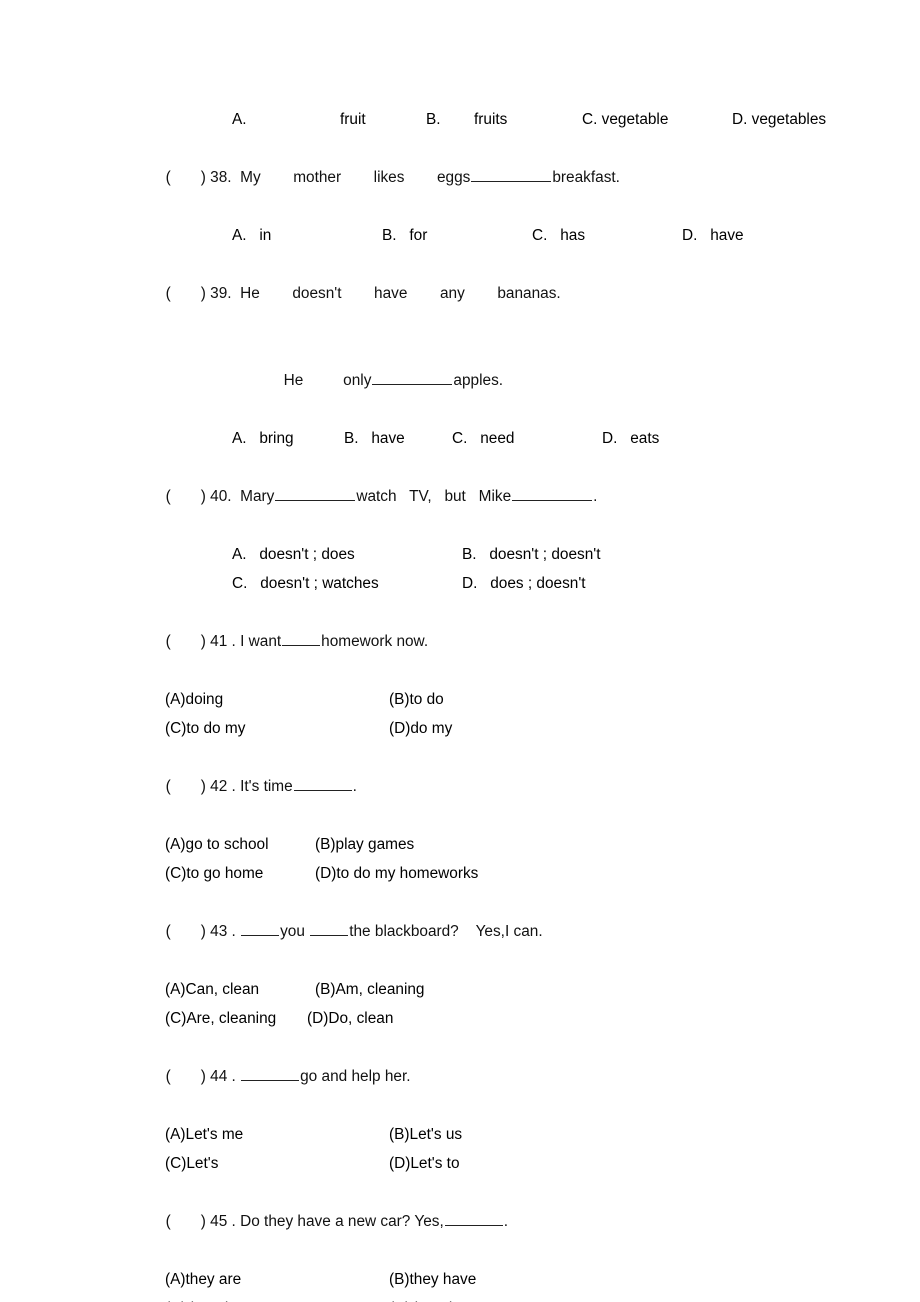  I want to click on question-44-options-row2: (C)Let's (D)Let's to, so click(460, 1163).